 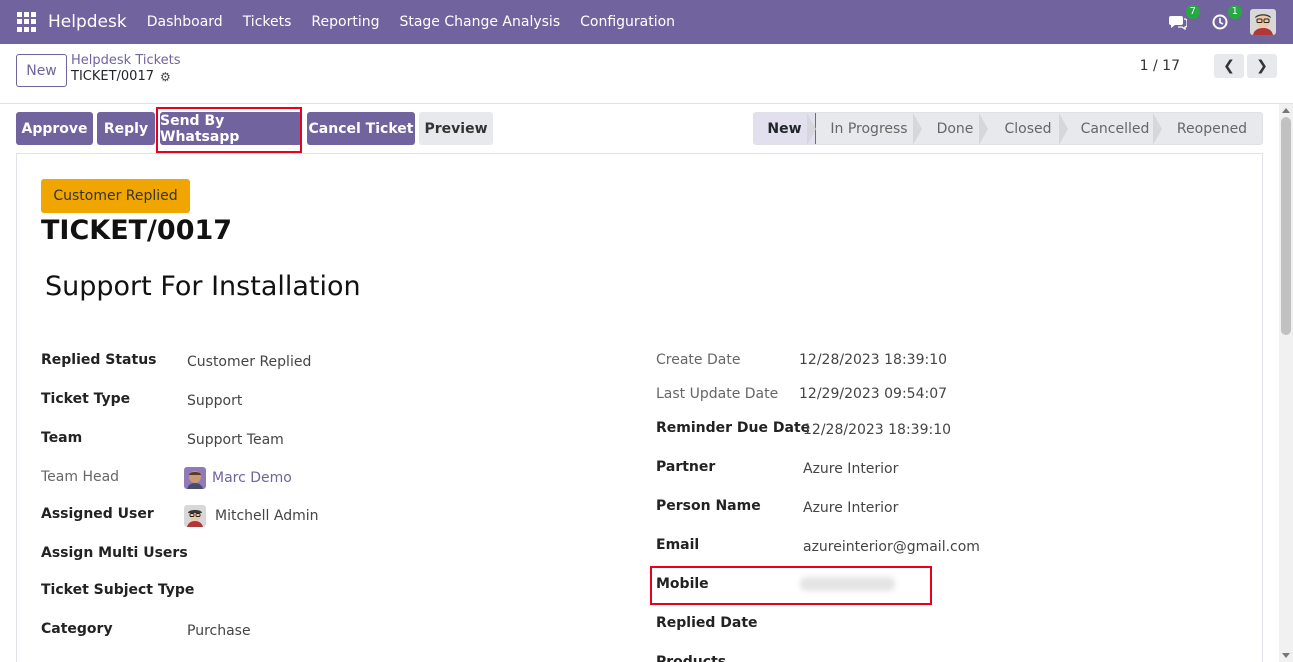 I want to click on chevron-left-icon: ❮, so click(x=1229, y=66).